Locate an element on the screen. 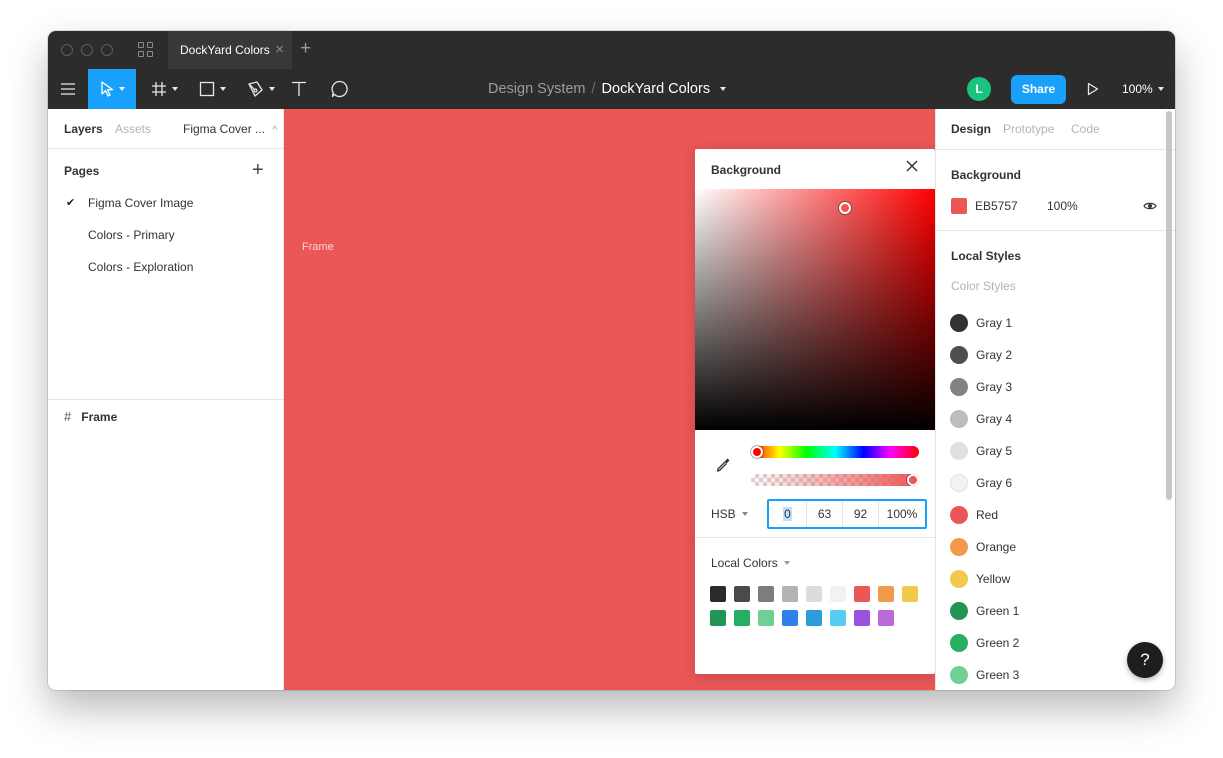 This screenshot has width=1223, height=758. style-item: Gray 1 is located at coordinates (981, 323).